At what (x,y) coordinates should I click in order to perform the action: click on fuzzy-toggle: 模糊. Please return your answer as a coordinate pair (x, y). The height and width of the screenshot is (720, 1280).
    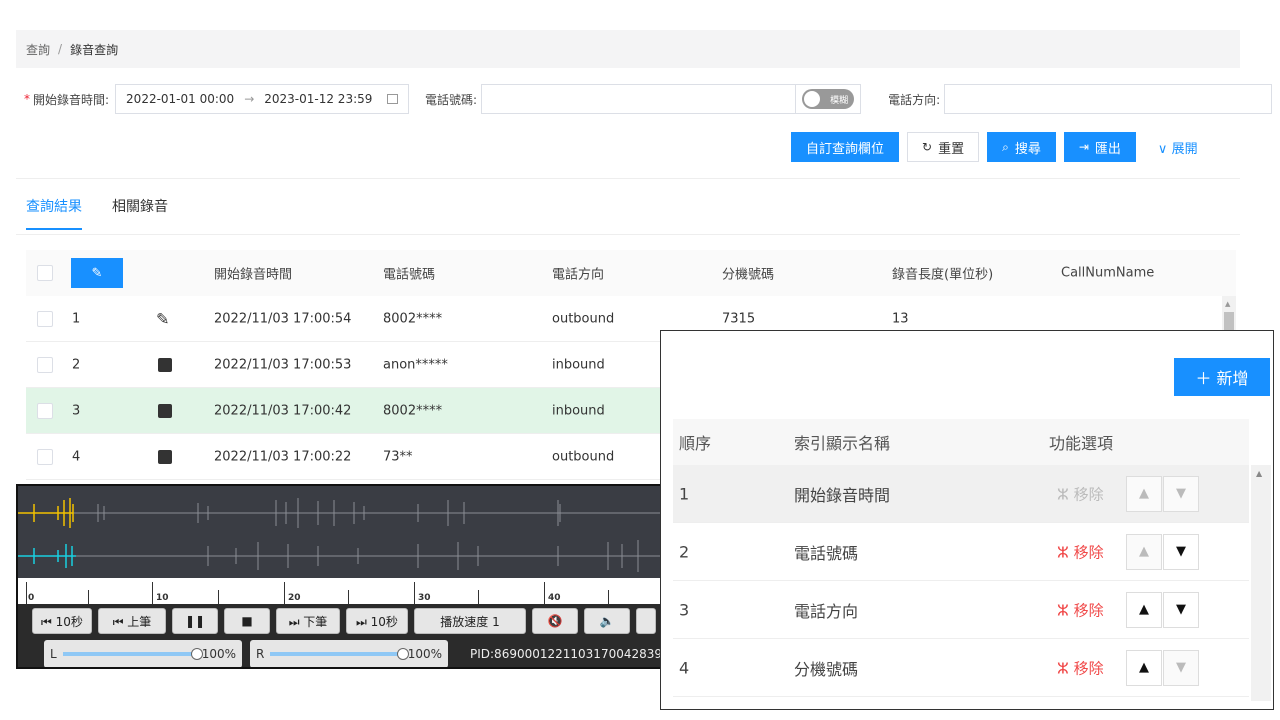
    Looking at the image, I should click on (828, 99).